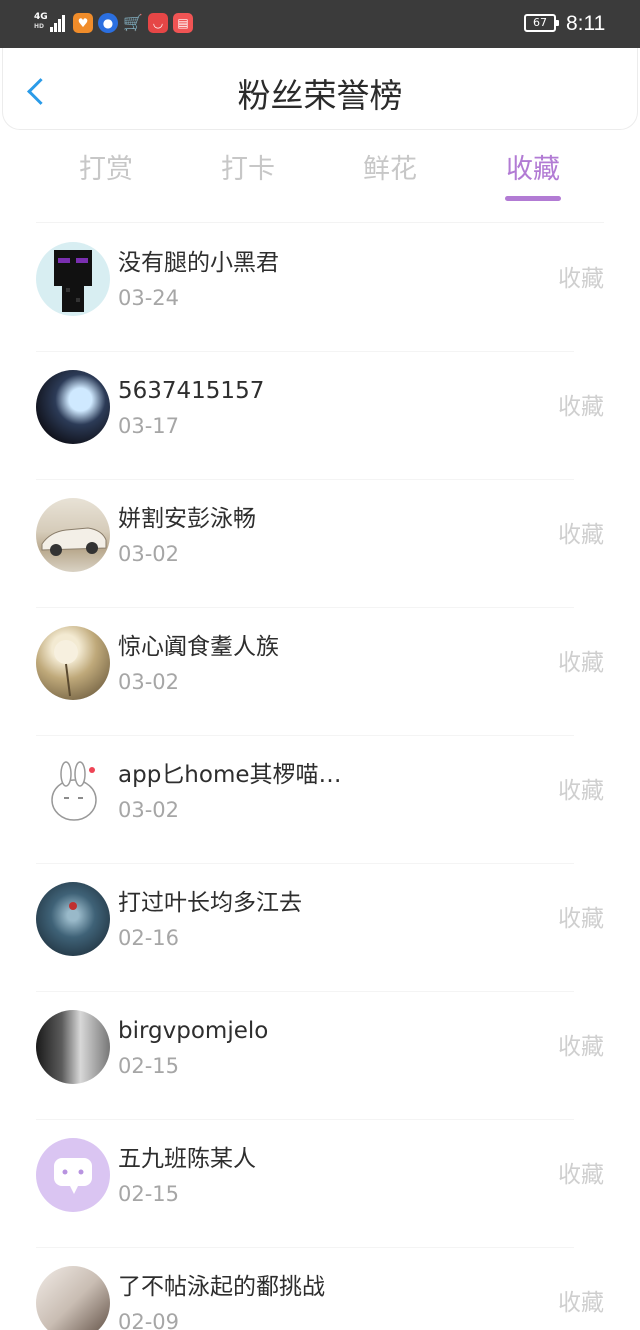 The height and width of the screenshot is (1330, 640). Describe the element at coordinates (586, 23) in the screenshot. I see `clock: 8:11` at that location.